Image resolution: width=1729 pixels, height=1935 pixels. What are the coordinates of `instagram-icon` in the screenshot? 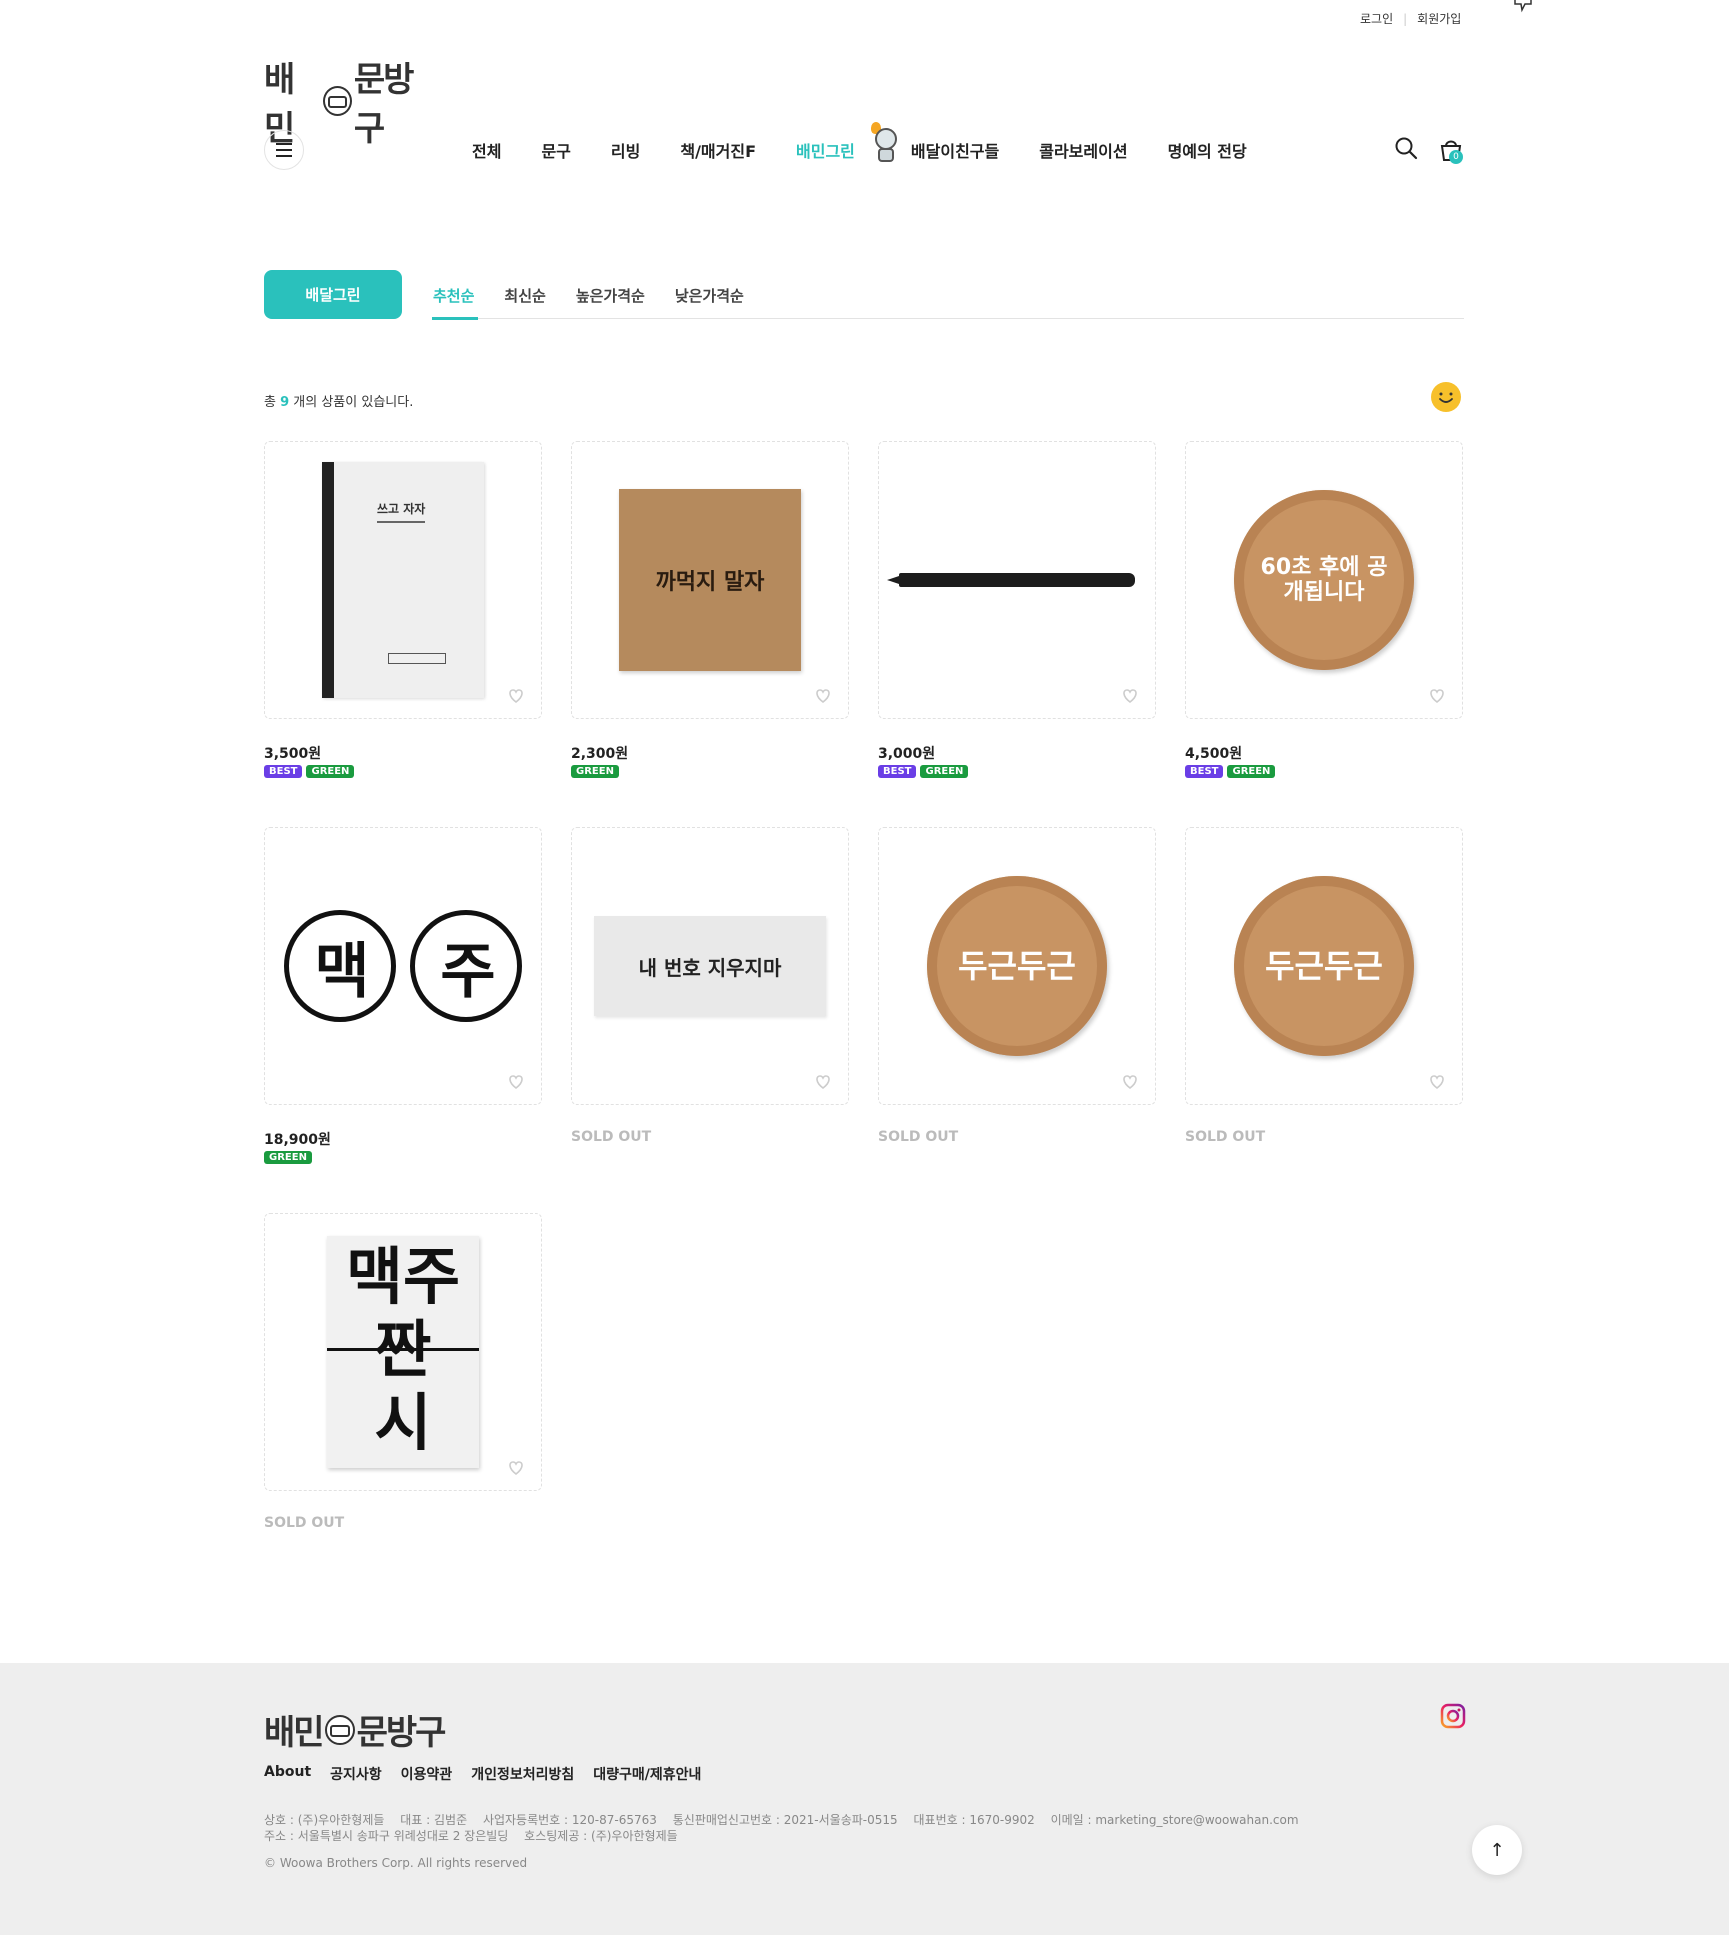 It's located at (1453, 1716).